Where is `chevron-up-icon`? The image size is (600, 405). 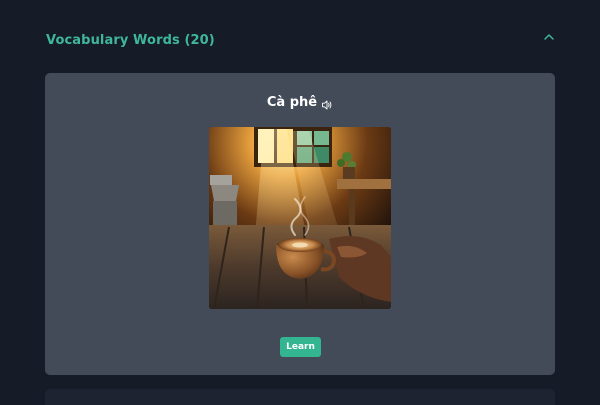
chevron-up-icon is located at coordinates (549, 37).